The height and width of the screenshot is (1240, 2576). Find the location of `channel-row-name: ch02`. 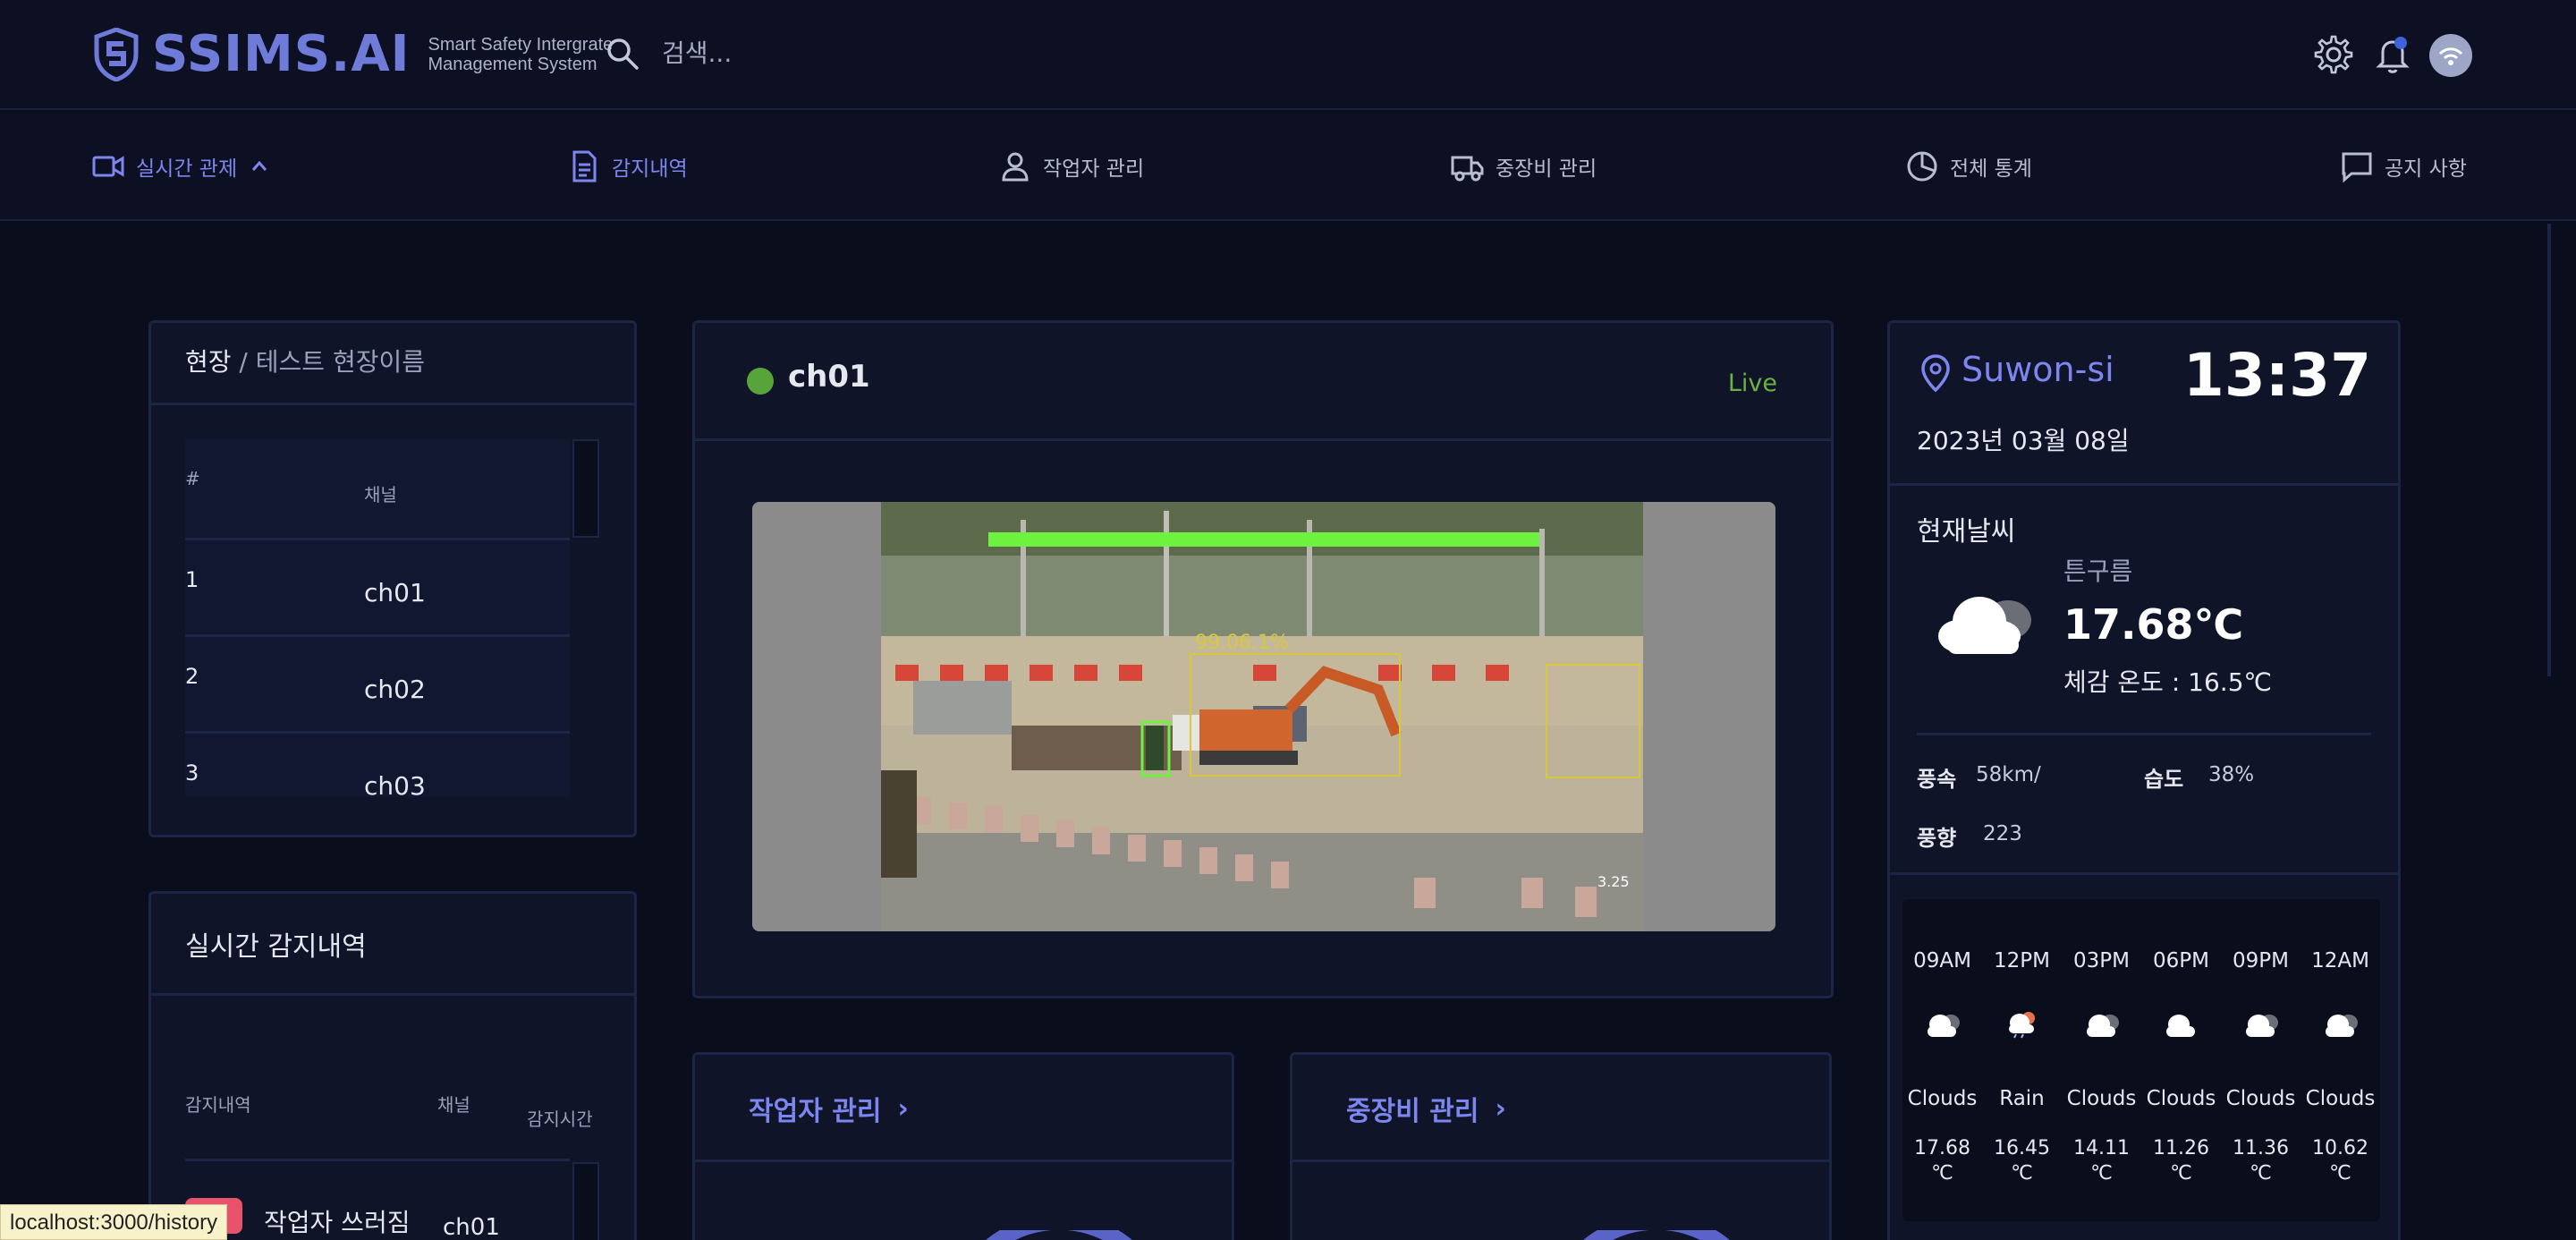

channel-row-name: ch02 is located at coordinates (395, 689).